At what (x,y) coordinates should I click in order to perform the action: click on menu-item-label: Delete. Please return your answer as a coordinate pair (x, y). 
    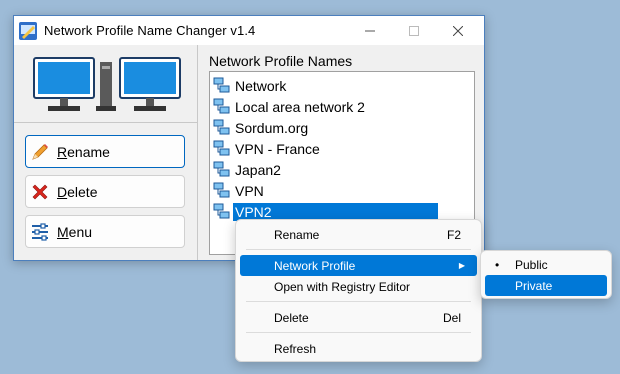
    Looking at the image, I should click on (291, 317).